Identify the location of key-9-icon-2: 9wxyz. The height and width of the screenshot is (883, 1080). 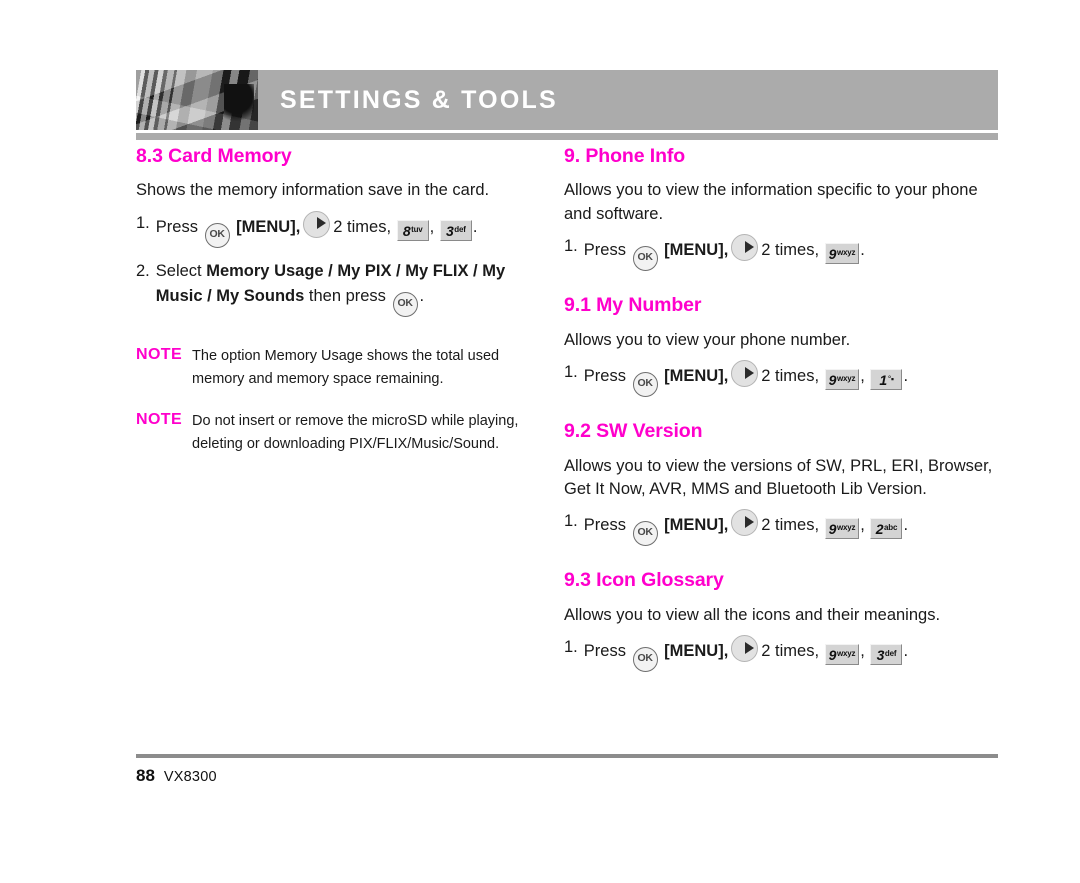
(842, 380).